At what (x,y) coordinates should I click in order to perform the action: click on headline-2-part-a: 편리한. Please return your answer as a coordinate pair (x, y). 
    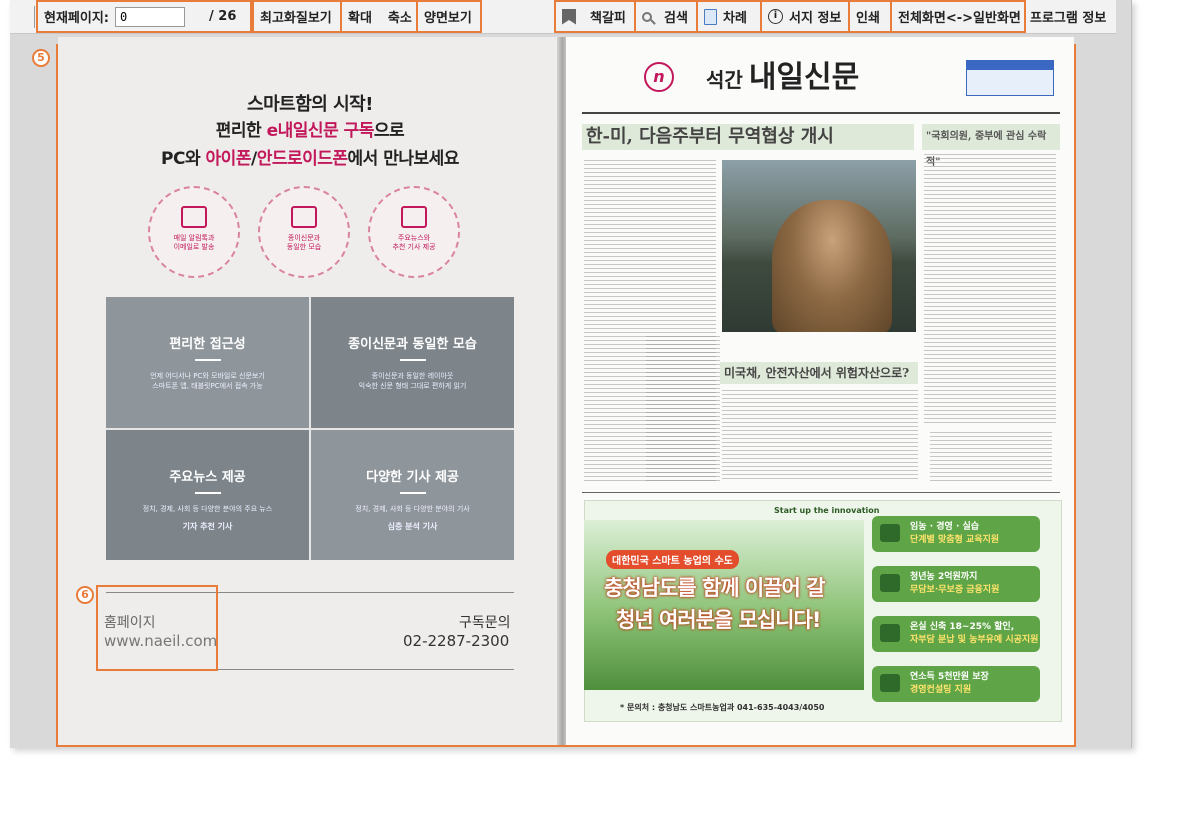
    Looking at the image, I should click on (241, 131).